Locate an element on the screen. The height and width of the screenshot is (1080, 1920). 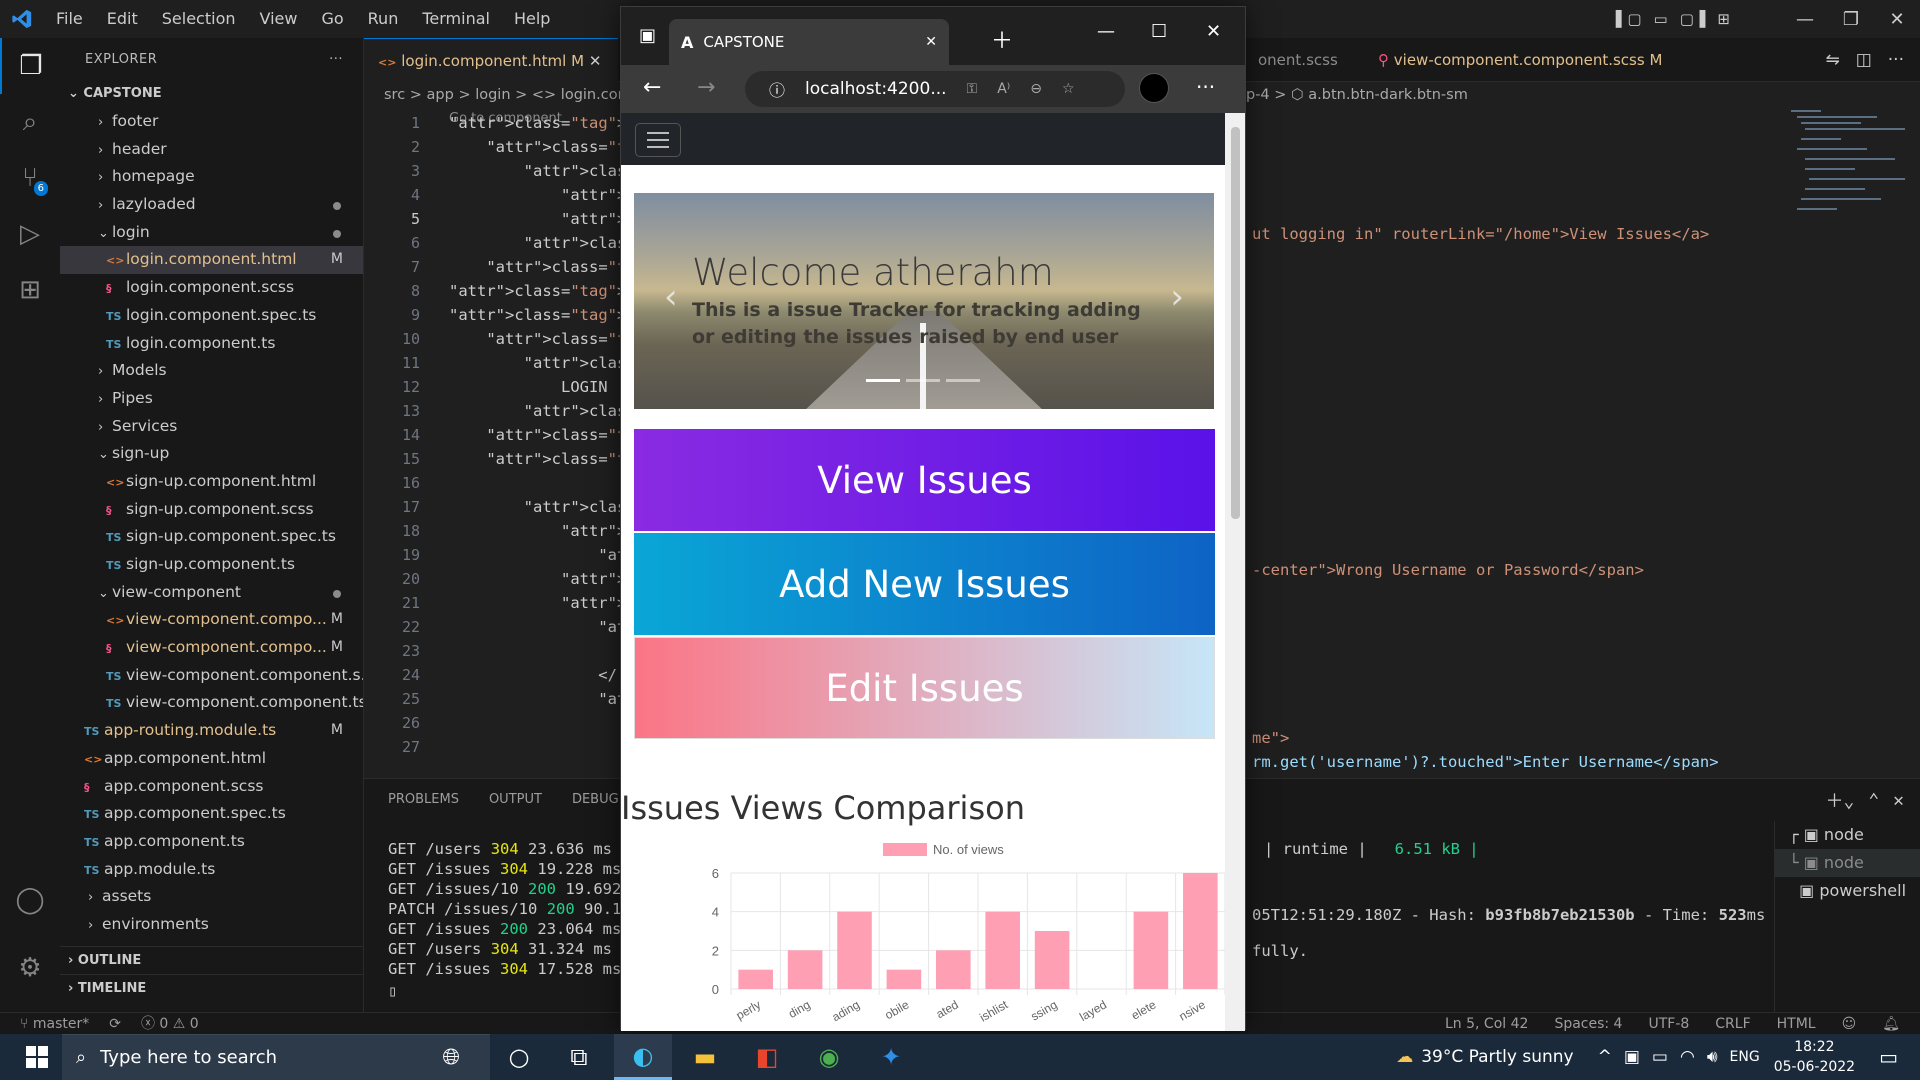
terminal-item-node-2: └ ▣ node is located at coordinates (1847, 863).